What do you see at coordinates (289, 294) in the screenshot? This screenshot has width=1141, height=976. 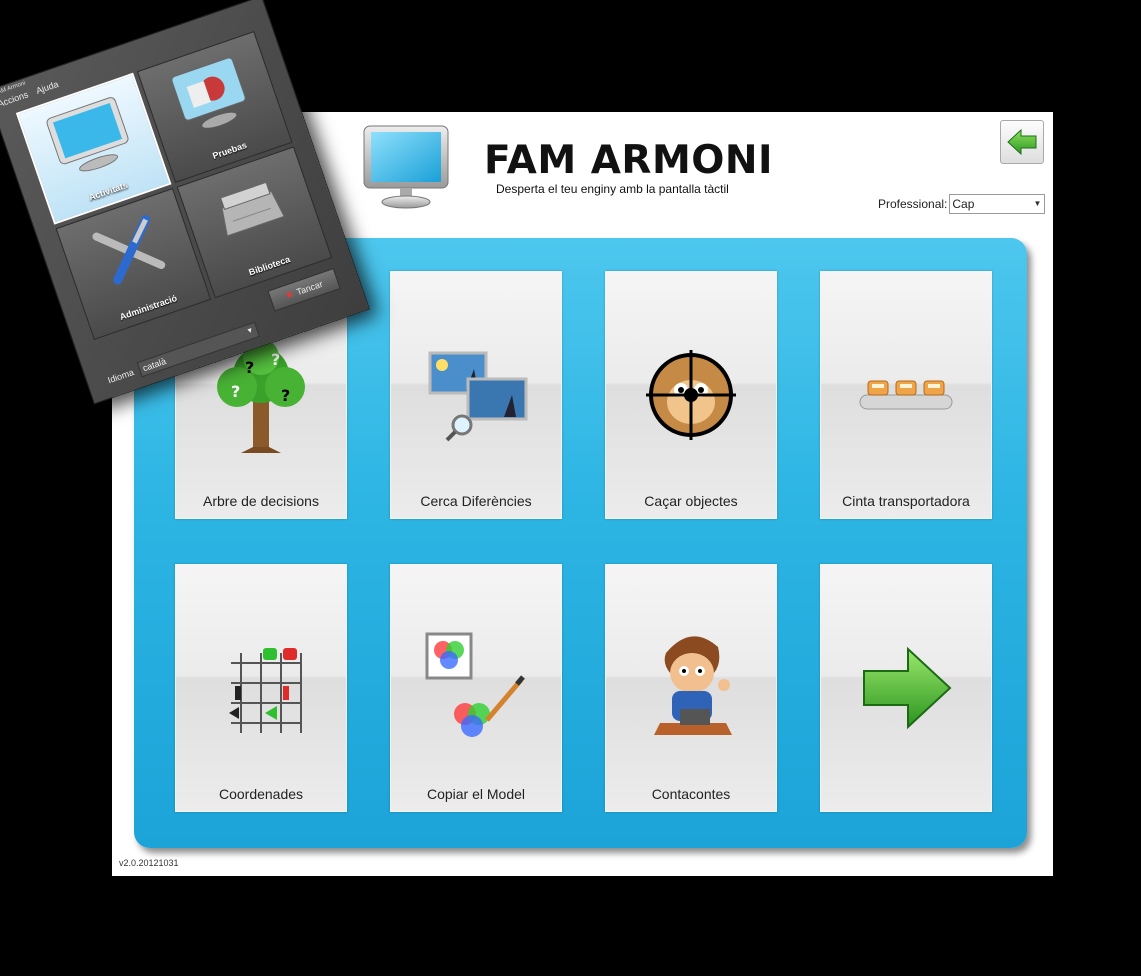 I see `close-icon: ✖` at bounding box center [289, 294].